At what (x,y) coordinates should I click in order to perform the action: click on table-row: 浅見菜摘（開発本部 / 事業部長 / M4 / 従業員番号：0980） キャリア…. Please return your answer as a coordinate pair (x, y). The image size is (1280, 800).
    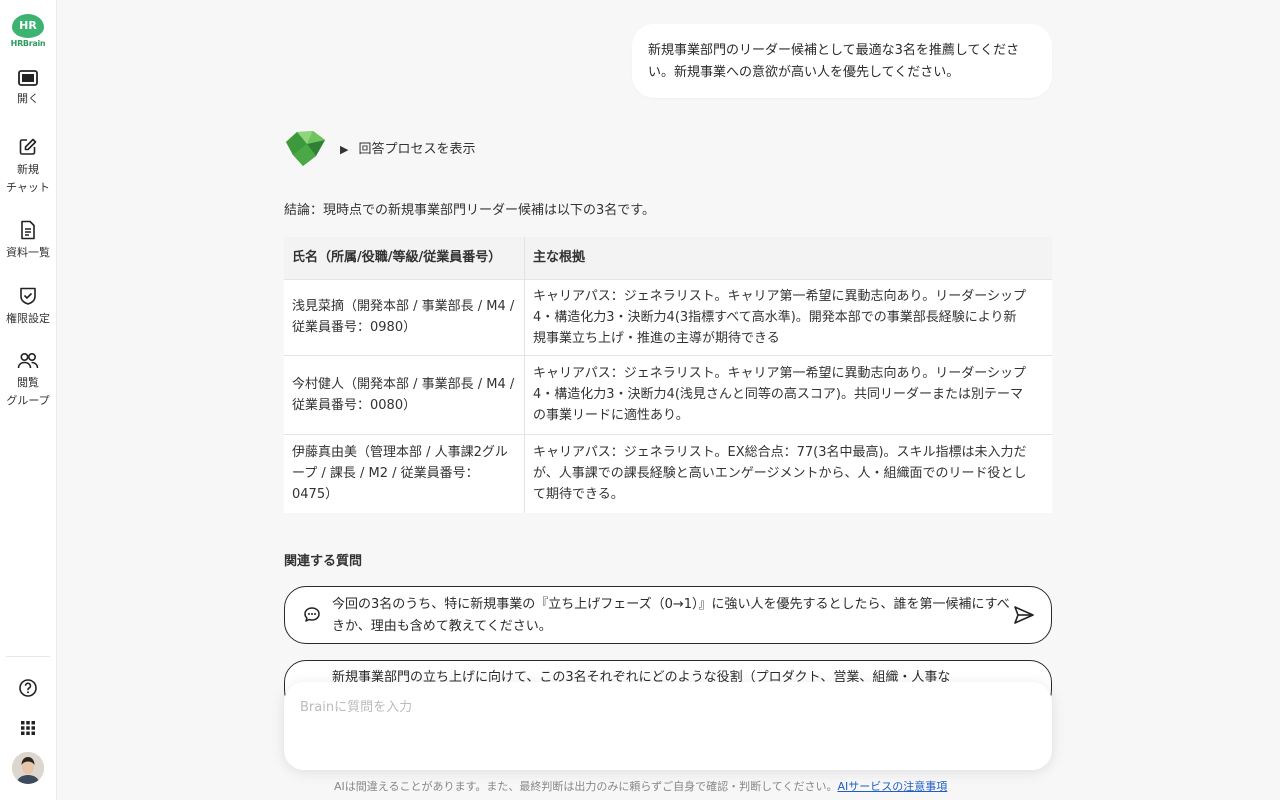
    Looking at the image, I should click on (668, 316).